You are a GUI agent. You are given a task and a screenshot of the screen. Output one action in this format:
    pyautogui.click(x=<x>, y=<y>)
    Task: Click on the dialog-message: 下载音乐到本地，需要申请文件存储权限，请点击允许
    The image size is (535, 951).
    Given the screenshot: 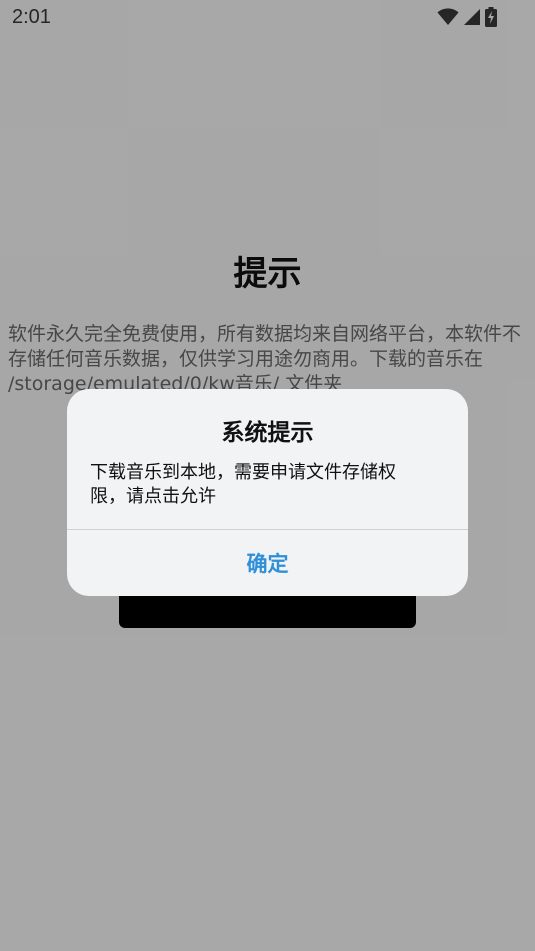 What is the action you would take?
    pyautogui.click(x=243, y=484)
    